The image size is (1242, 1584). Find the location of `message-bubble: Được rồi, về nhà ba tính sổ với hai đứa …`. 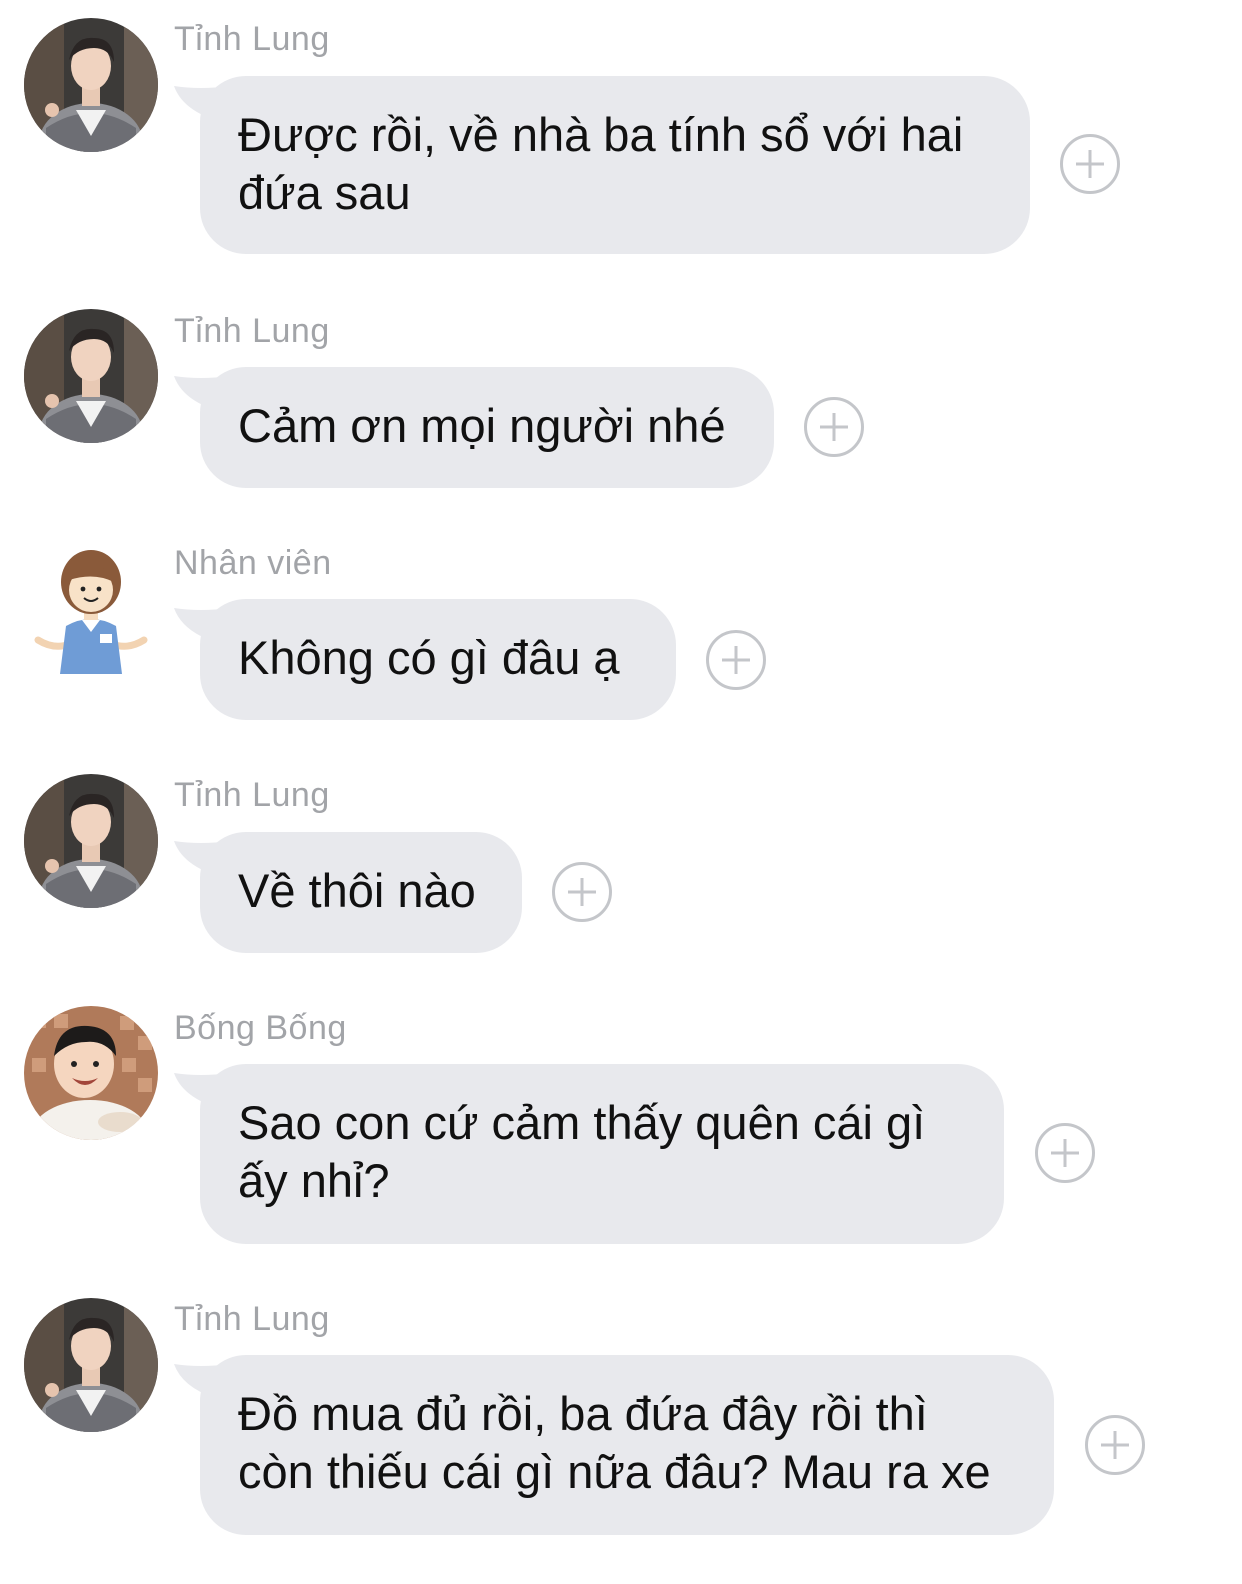

message-bubble: Được rồi, về nhà ba tính sổ với hai đứa … is located at coordinates (615, 165).